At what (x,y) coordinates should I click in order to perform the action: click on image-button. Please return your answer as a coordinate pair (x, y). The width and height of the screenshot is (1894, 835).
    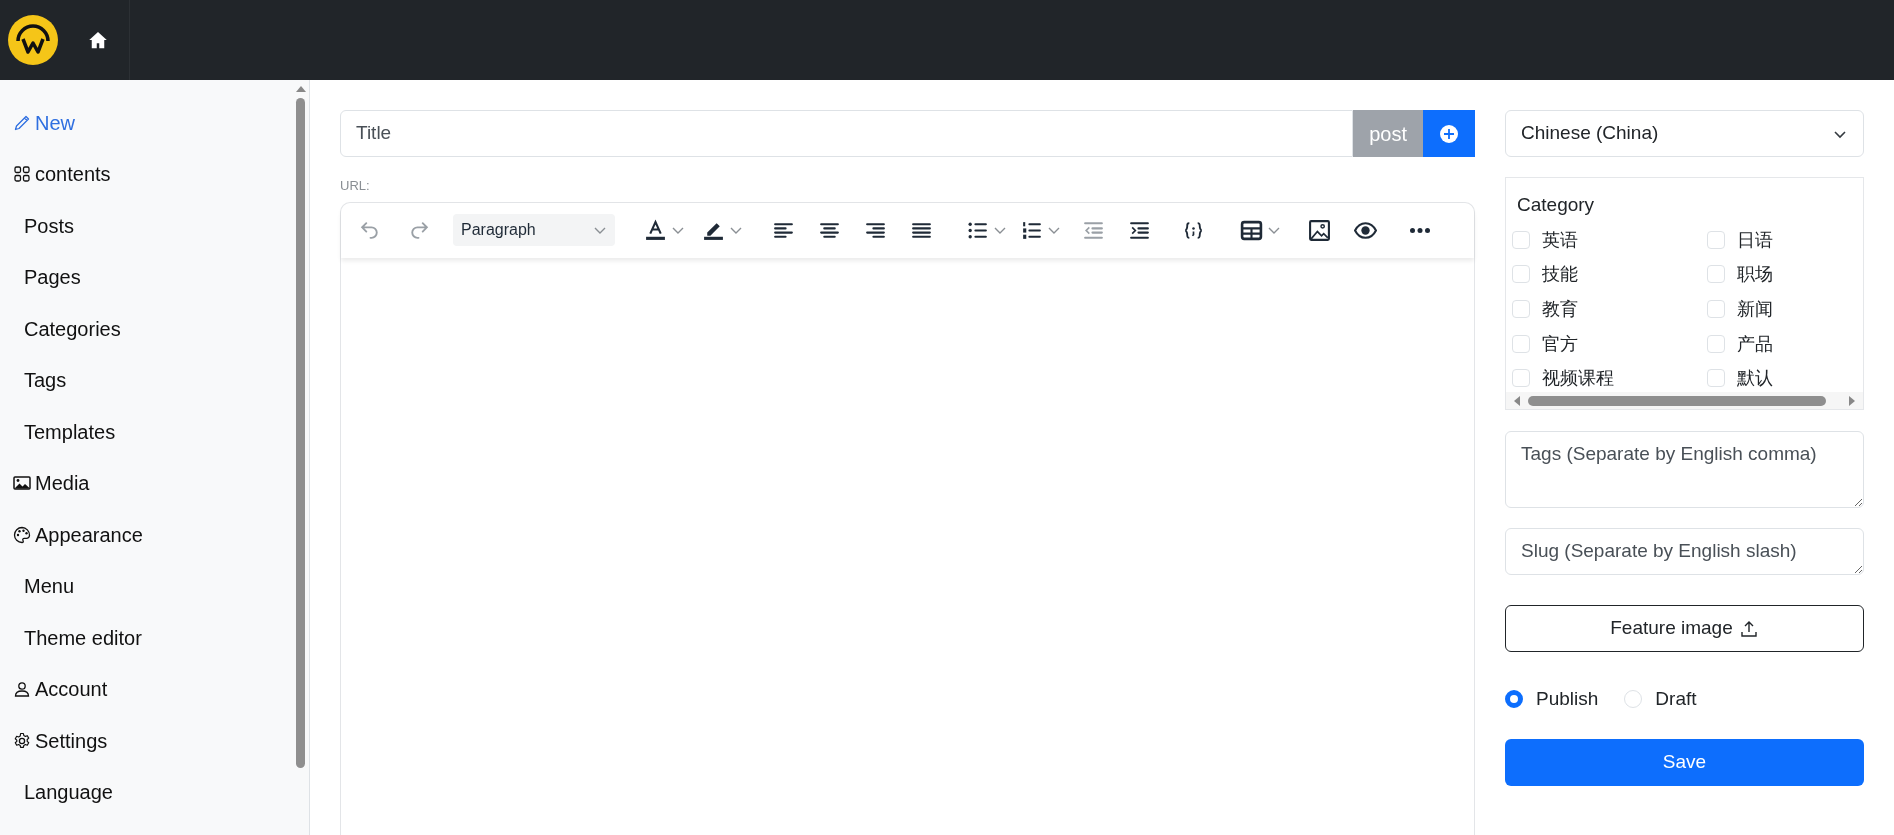
    Looking at the image, I should click on (1319, 230).